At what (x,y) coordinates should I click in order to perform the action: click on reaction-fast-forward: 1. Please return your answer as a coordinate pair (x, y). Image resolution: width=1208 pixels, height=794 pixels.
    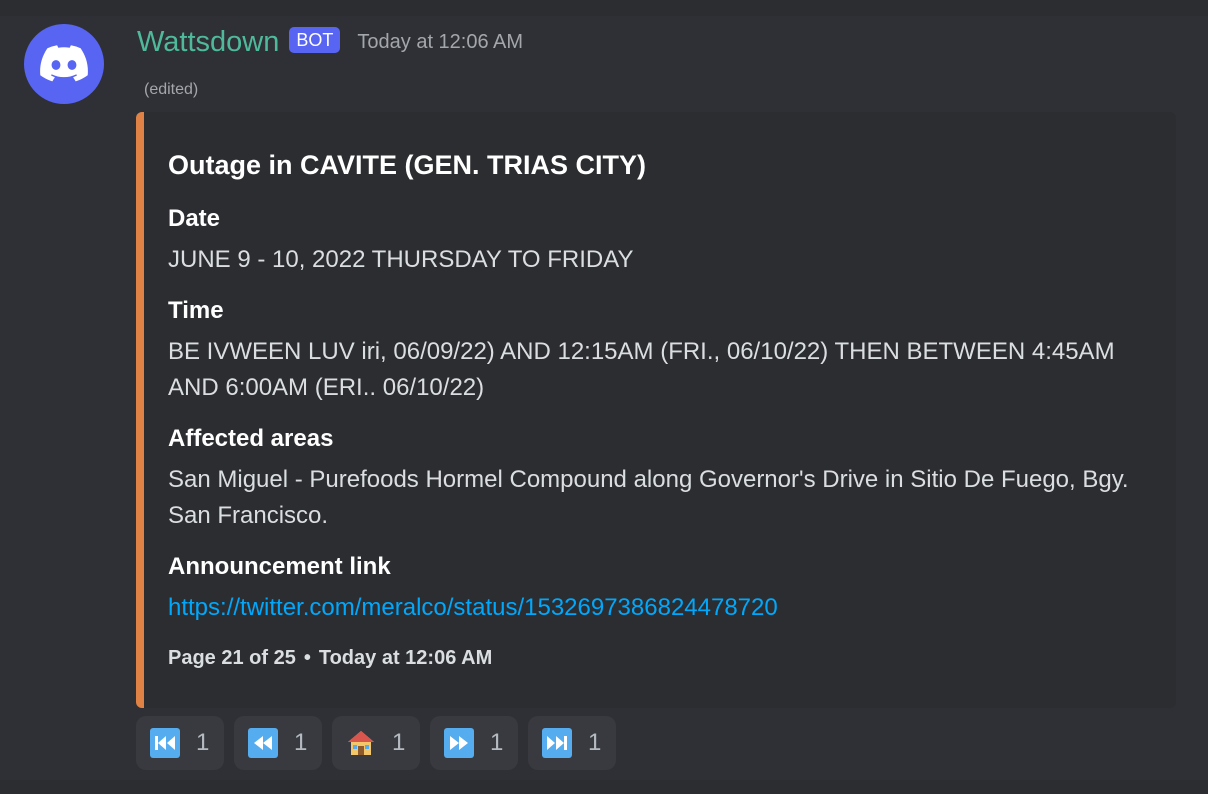
    Looking at the image, I should click on (474, 743).